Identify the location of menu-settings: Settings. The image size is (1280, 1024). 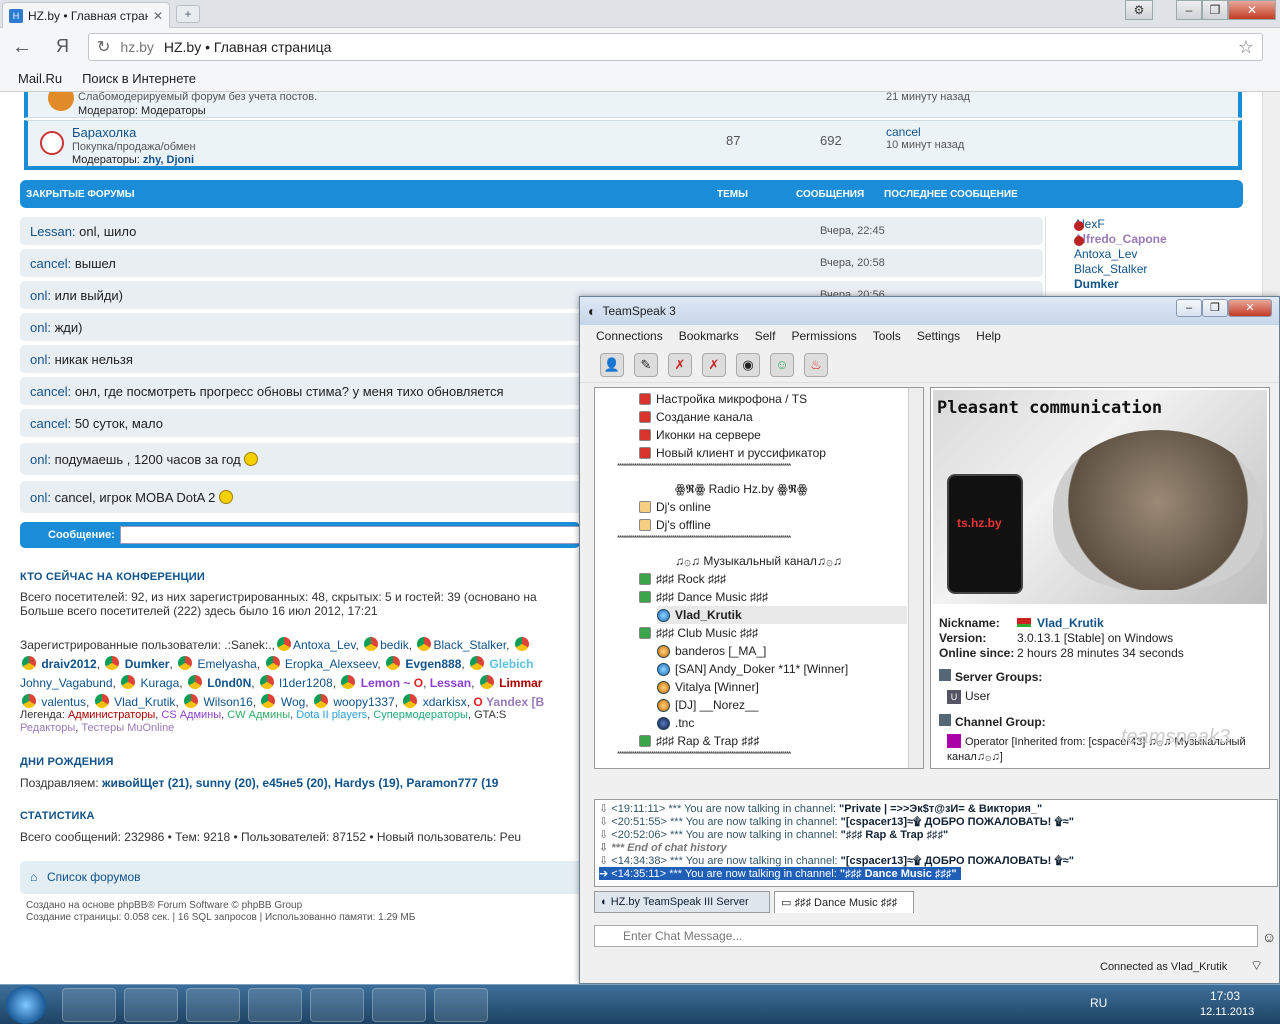
(938, 336).